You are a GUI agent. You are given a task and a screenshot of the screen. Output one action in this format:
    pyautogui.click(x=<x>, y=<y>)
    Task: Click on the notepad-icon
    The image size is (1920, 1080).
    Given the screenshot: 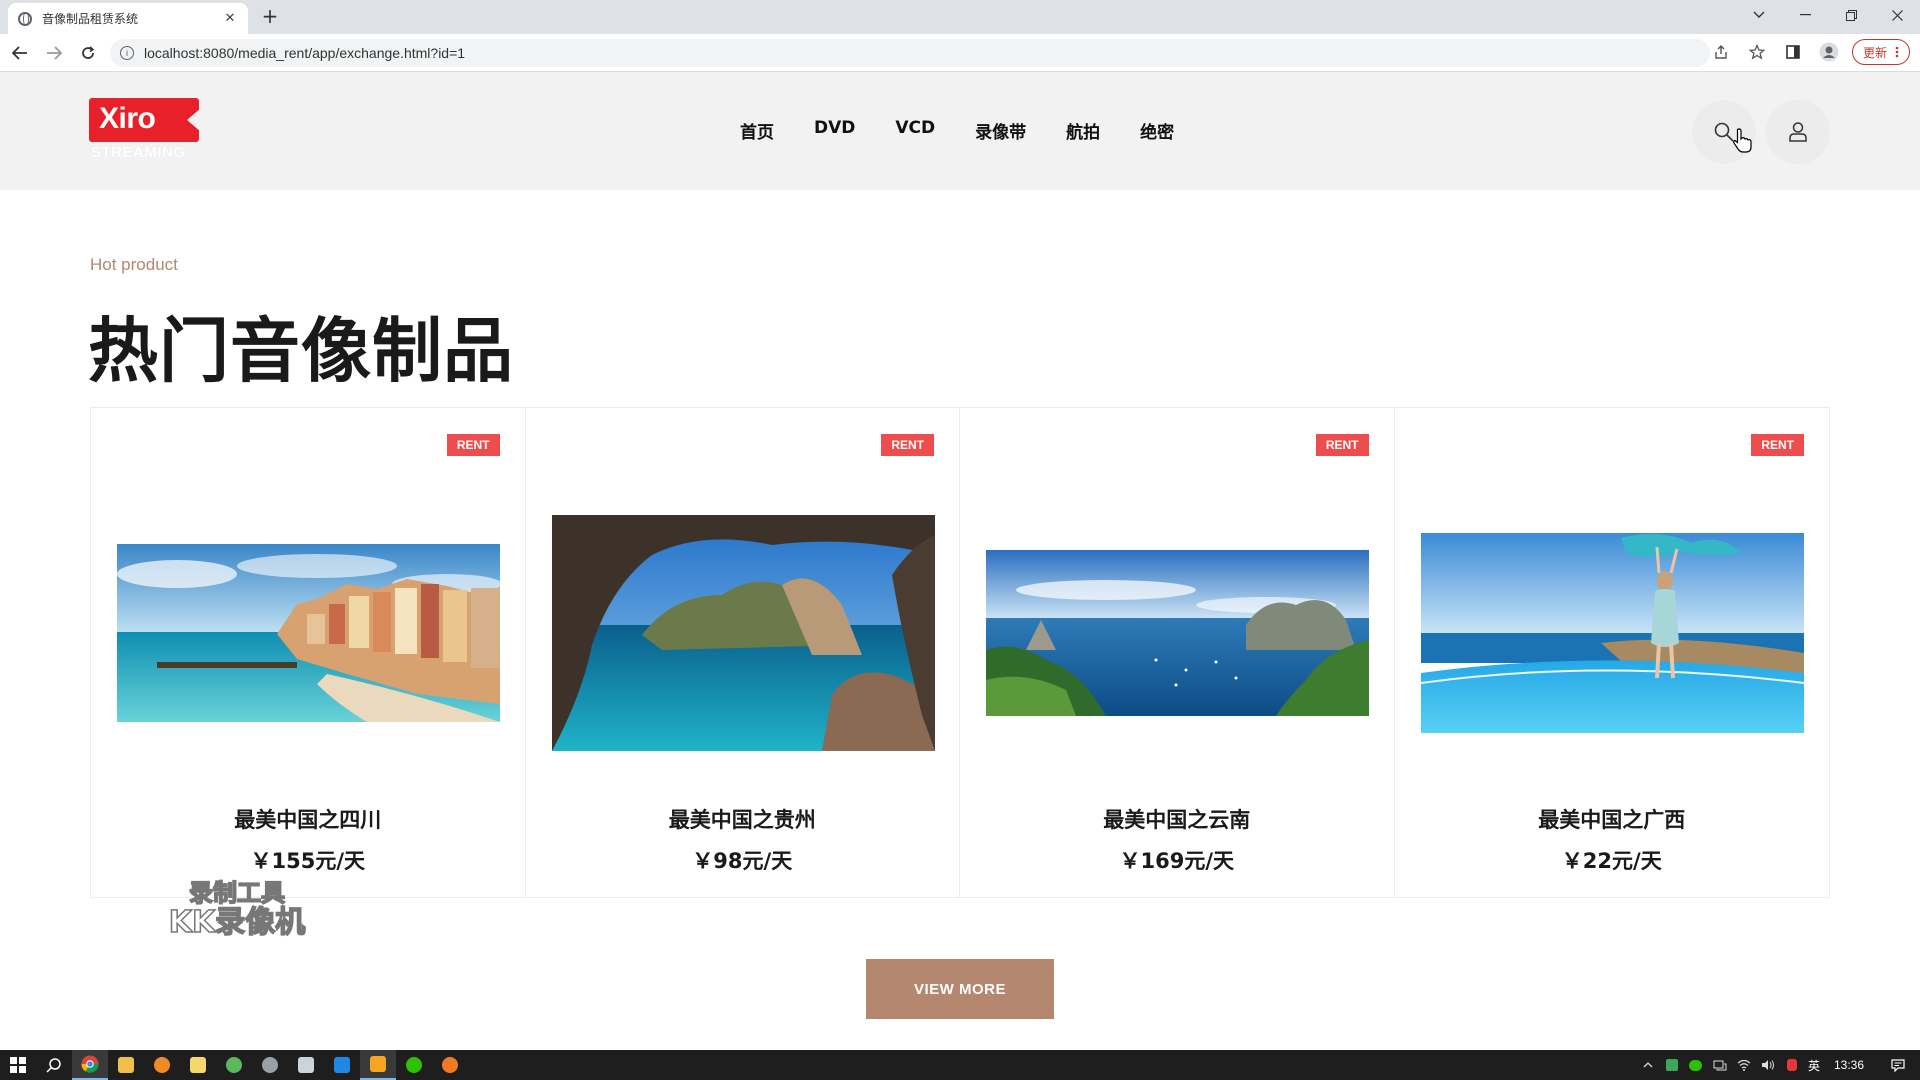 What is the action you would take?
    pyautogui.click(x=198, y=1065)
    